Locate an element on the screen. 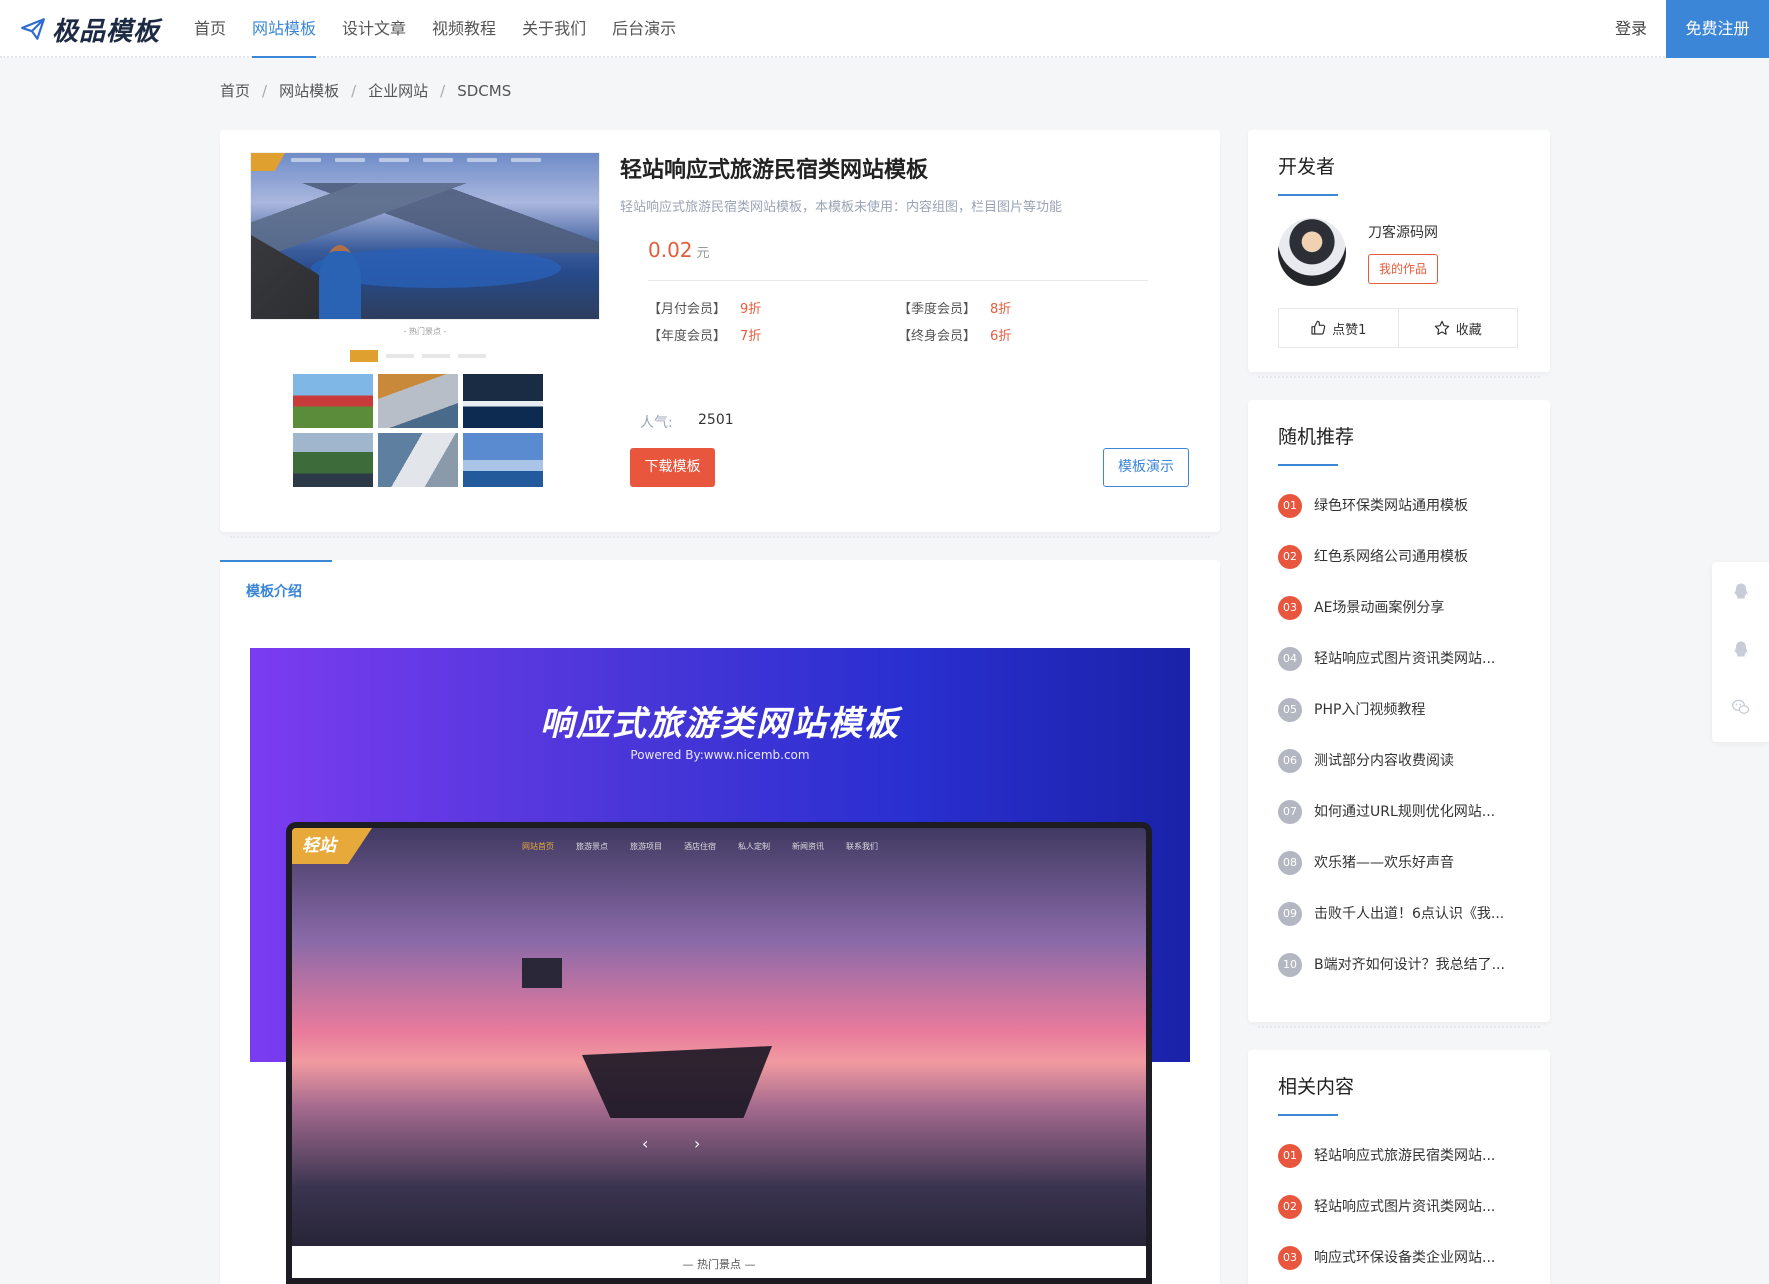 Image resolution: width=1769 pixels, height=1284 pixels. screen-nav-item: 新闻资讯 is located at coordinates (808, 846).